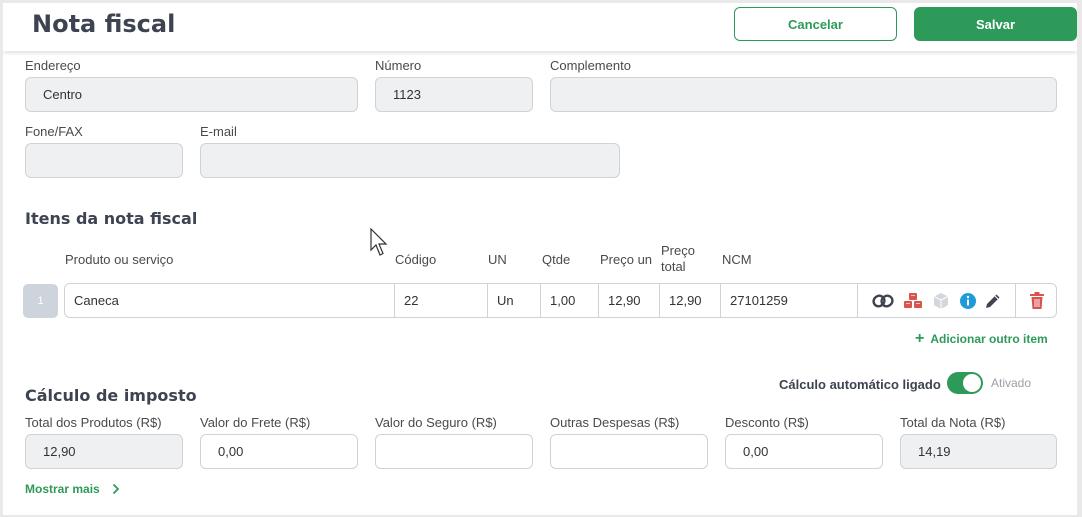 Image resolution: width=1082 pixels, height=517 pixels. Describe the element at coordinates (454, 451) in the screenshot. I see `seguro-field` at that location.